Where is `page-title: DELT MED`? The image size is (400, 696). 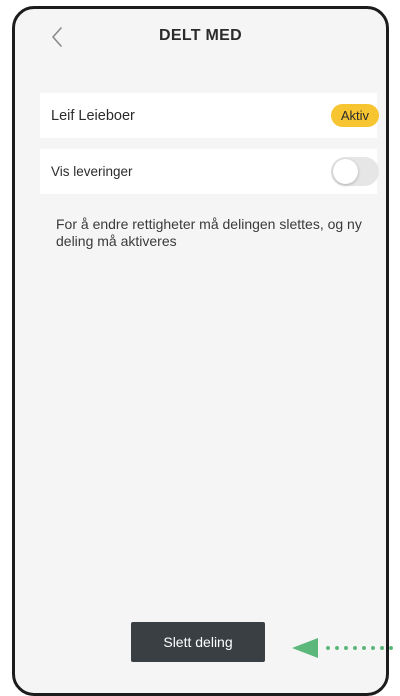 page-title: DELT MED is located at coordinates (200, 35).